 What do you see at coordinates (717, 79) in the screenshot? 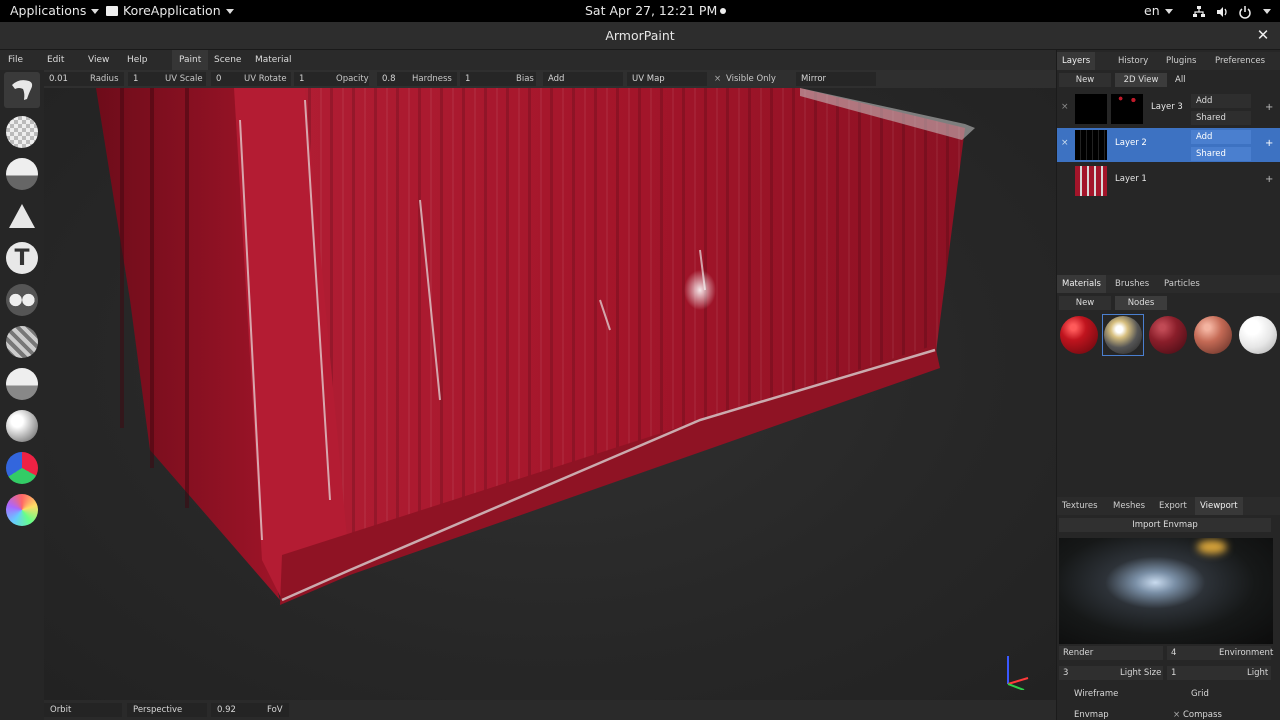
I see `visible-only-checkbox: ×` at bounding box center [717, 79].